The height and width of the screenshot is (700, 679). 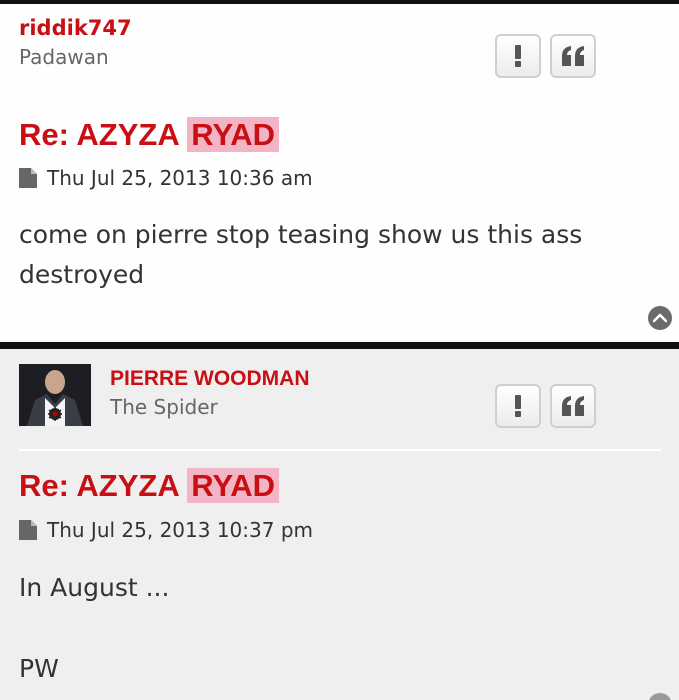 I want to click on author-rank: The Spider, so click(x=164, y=407).